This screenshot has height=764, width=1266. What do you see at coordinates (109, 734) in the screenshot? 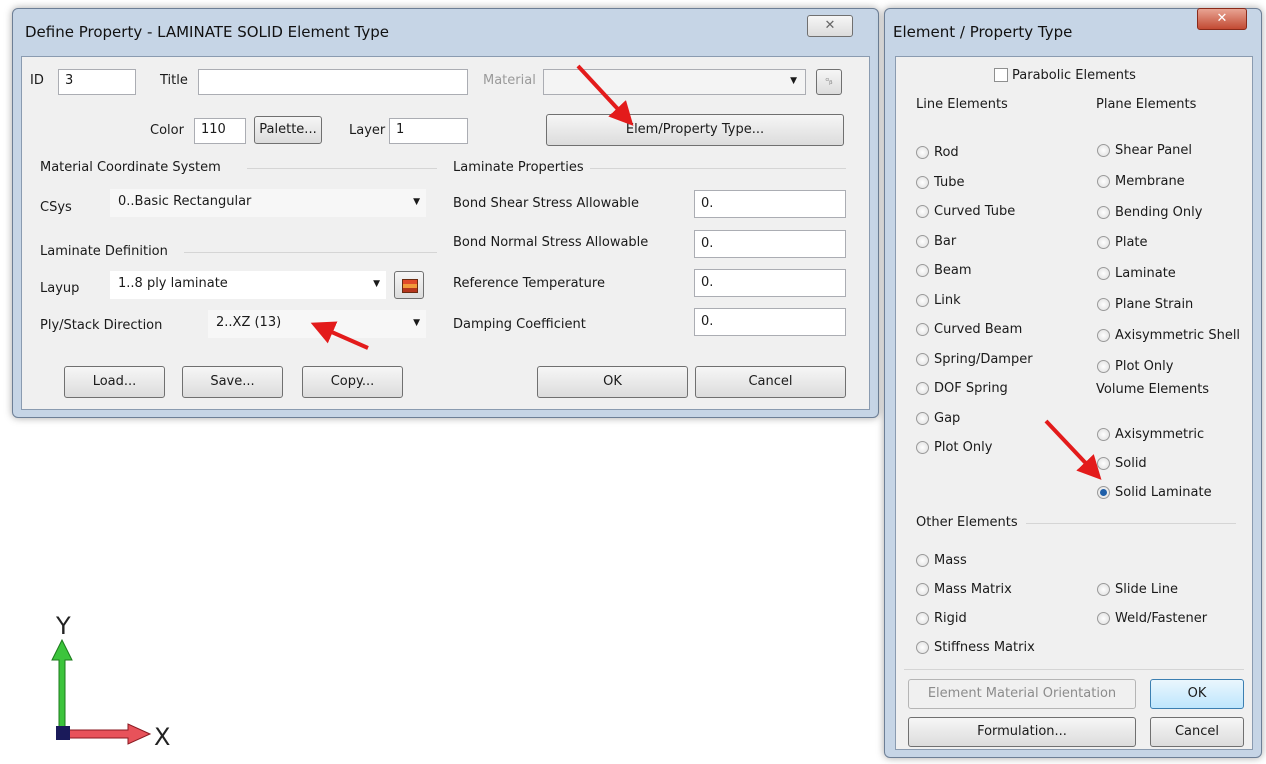
I see `x-axis-arrow` at bounding box center [109, 734].